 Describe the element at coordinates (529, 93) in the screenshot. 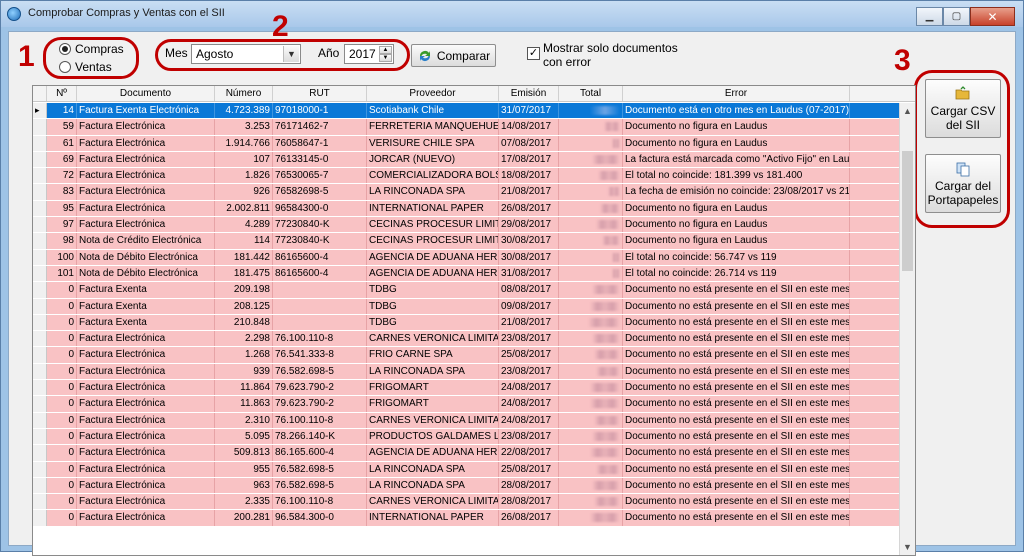

I see `grid-header-emision: Emisión` at that location.